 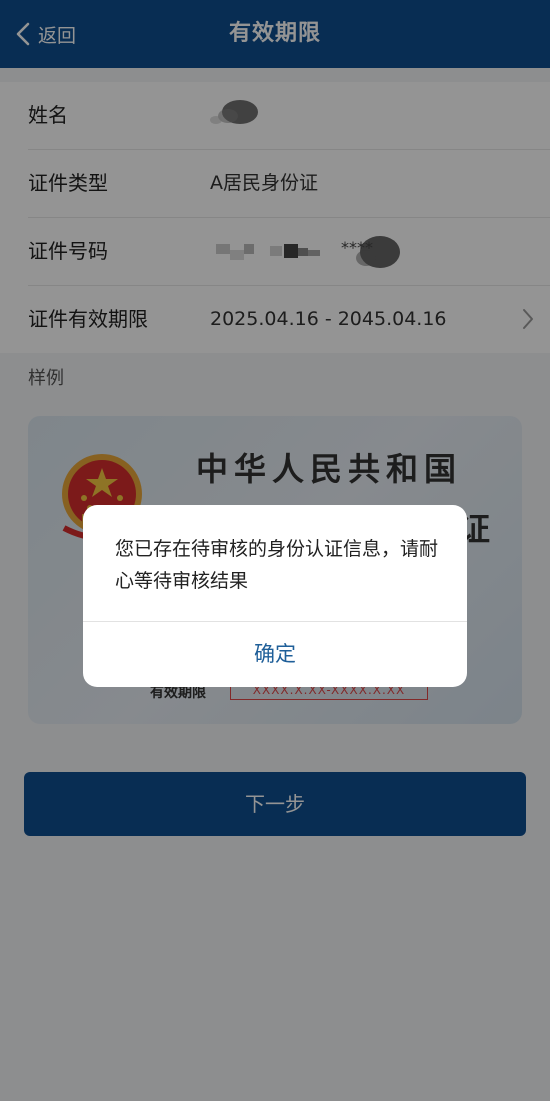 What do you see at coordinates (277, 565) in the screenshot?
I see `dialog-message: 您已存在待审核的身份认证信息，请耐心等待审核结果` at bounding box center [277, 565].